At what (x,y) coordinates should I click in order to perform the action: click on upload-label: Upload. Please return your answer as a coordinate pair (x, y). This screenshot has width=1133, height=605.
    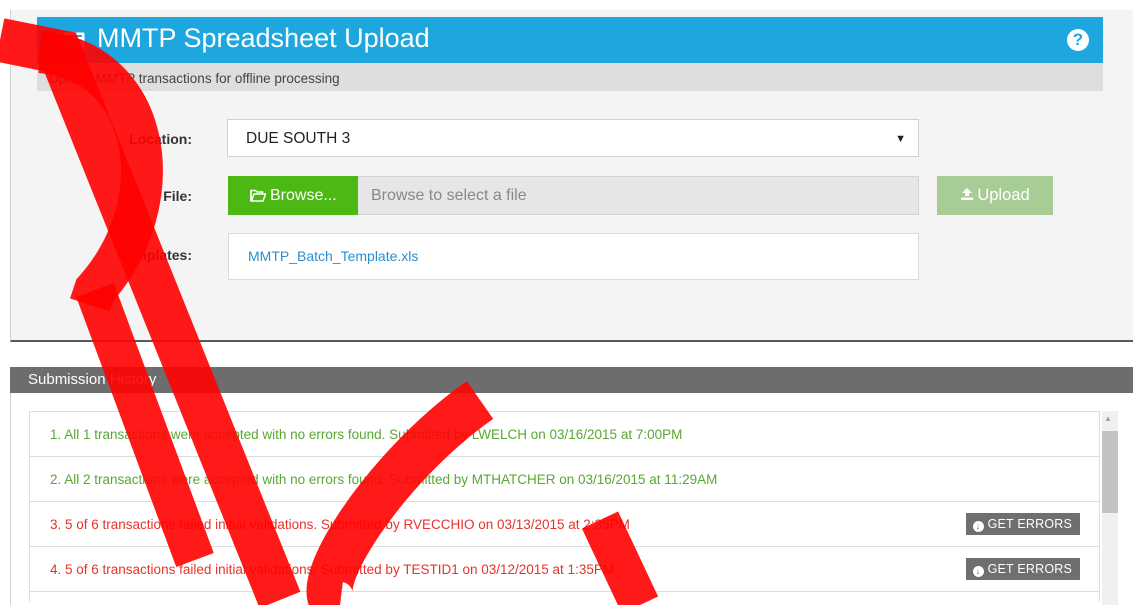
    Looking at the image, I should click on (1003, 195).